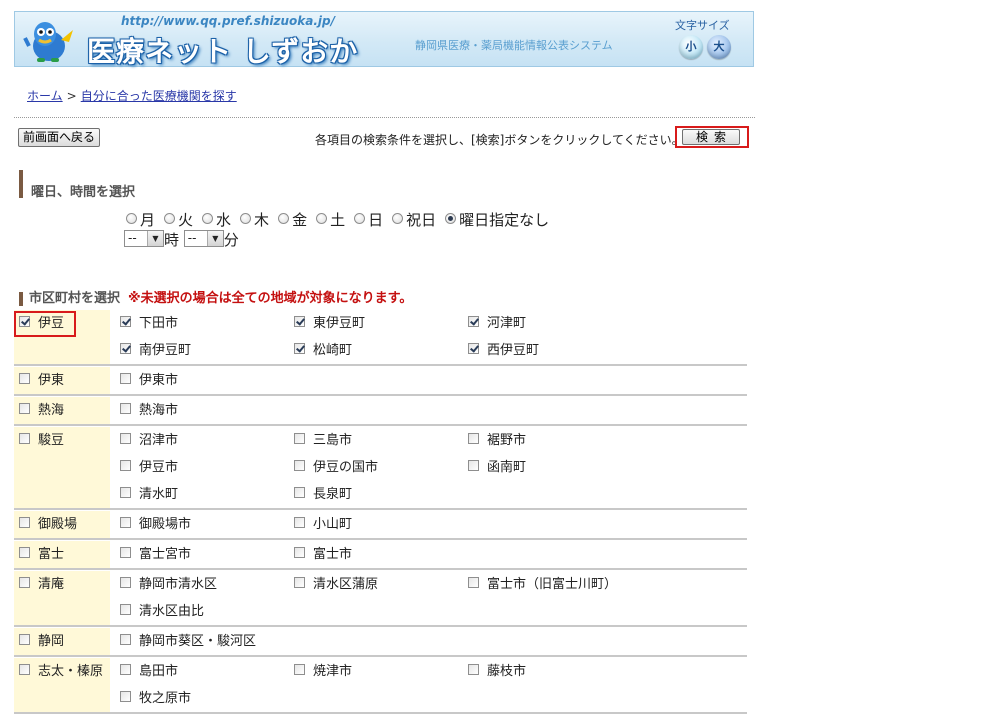 This screenshot has height=715, width=1007. What do you see at coordinates (50, 525) in the screenshot?
I see `region-checkbox-4: 御殿場` at bounding box center [50, 525].